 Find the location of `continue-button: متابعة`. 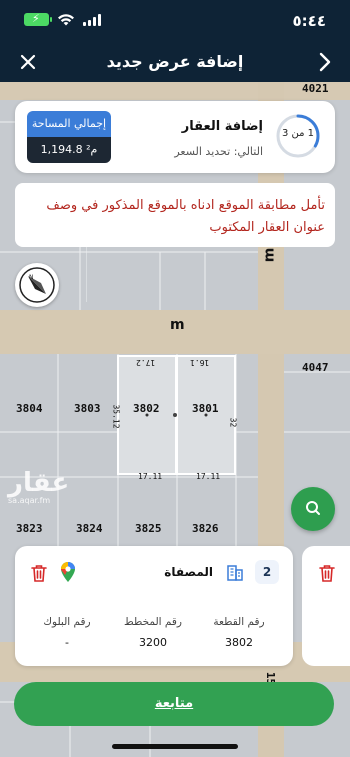

continue-button: متابعة is located at coordinates (174, 704).